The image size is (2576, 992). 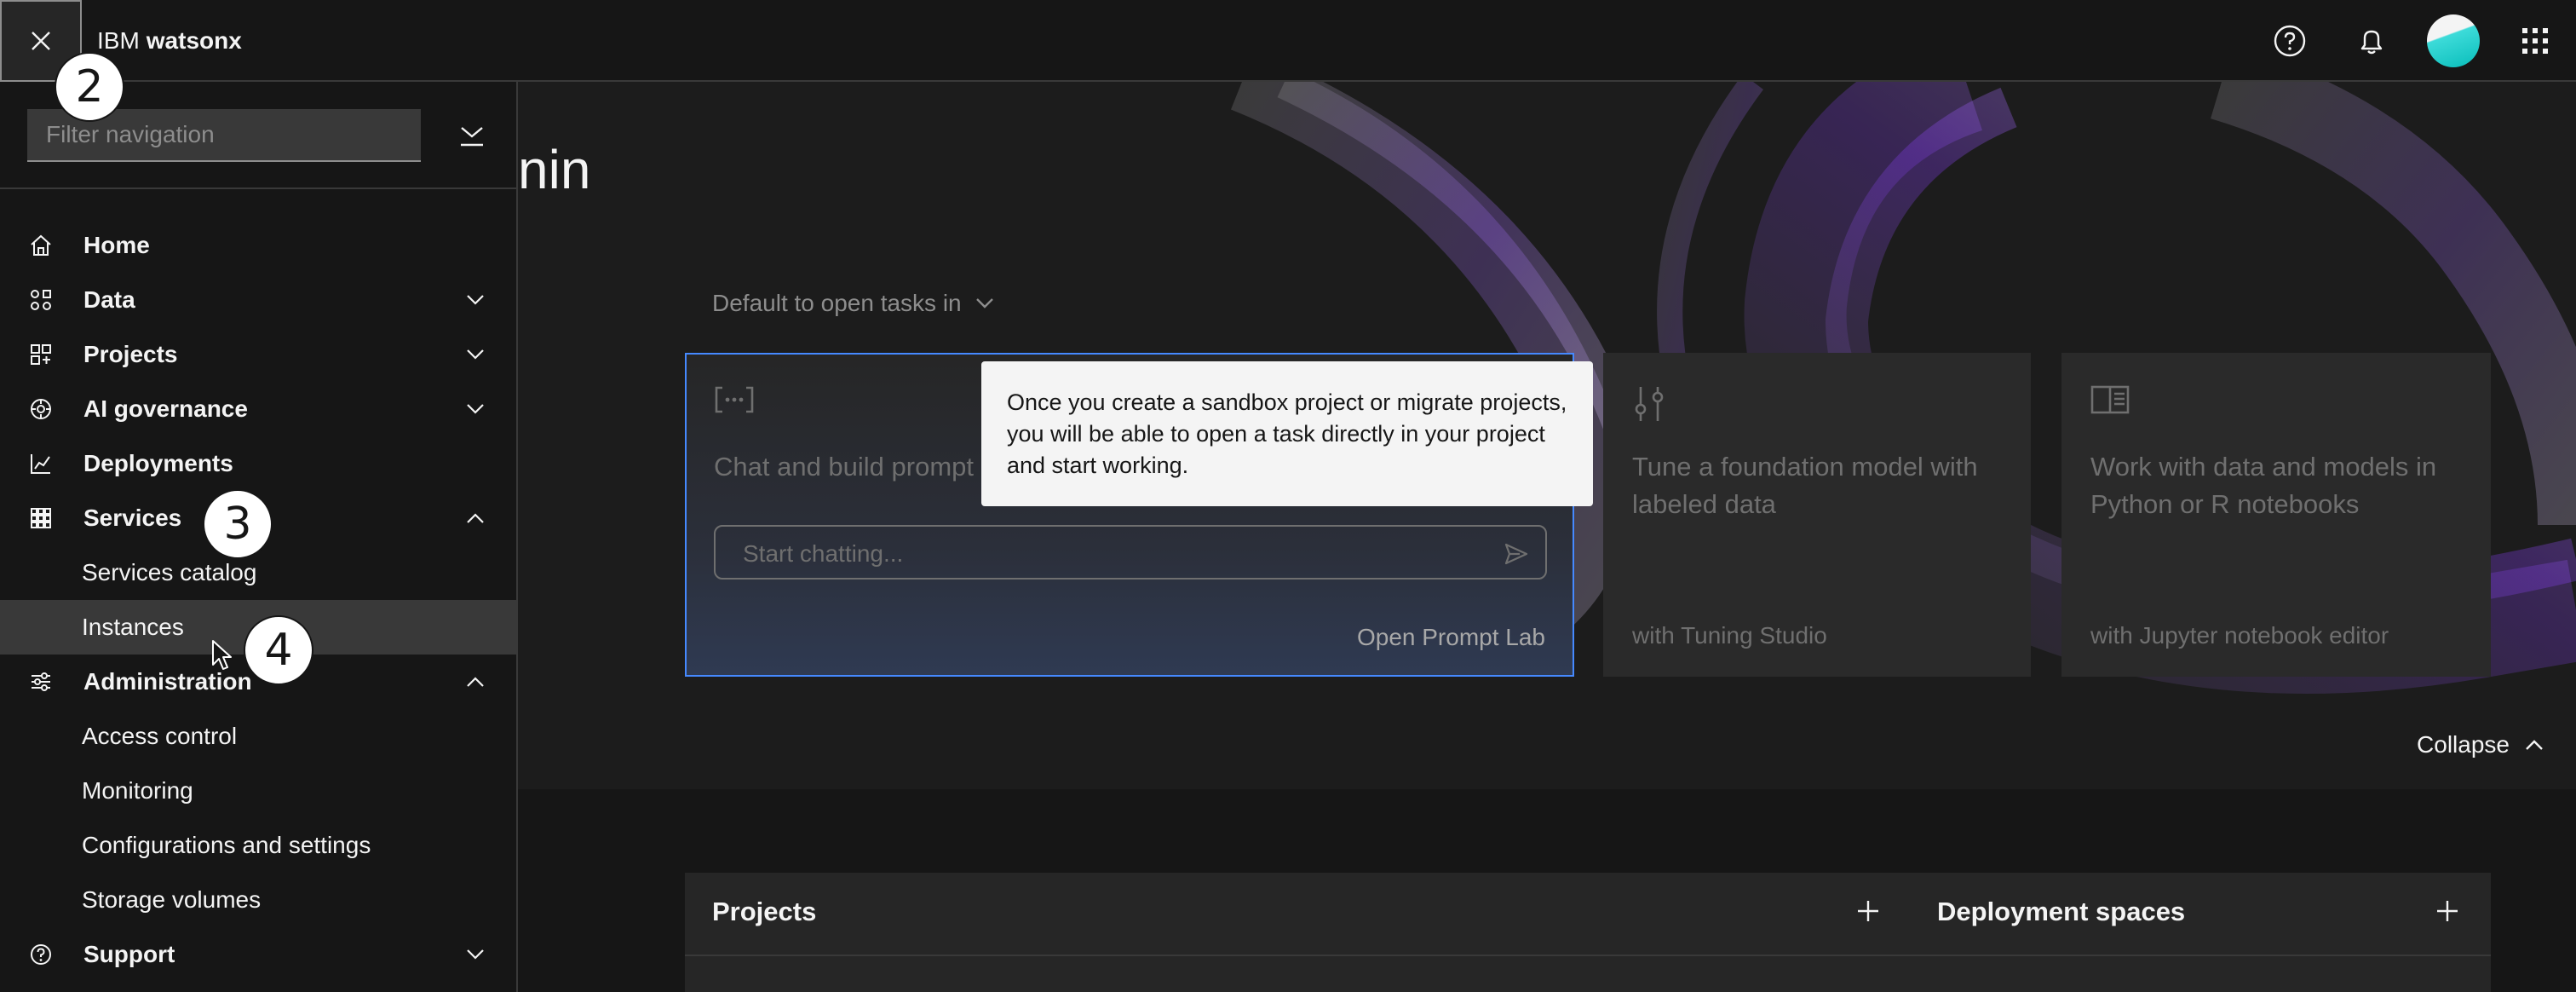 I want to click on nav-configurations: Configurations and settings, so click(x=258, y=845).